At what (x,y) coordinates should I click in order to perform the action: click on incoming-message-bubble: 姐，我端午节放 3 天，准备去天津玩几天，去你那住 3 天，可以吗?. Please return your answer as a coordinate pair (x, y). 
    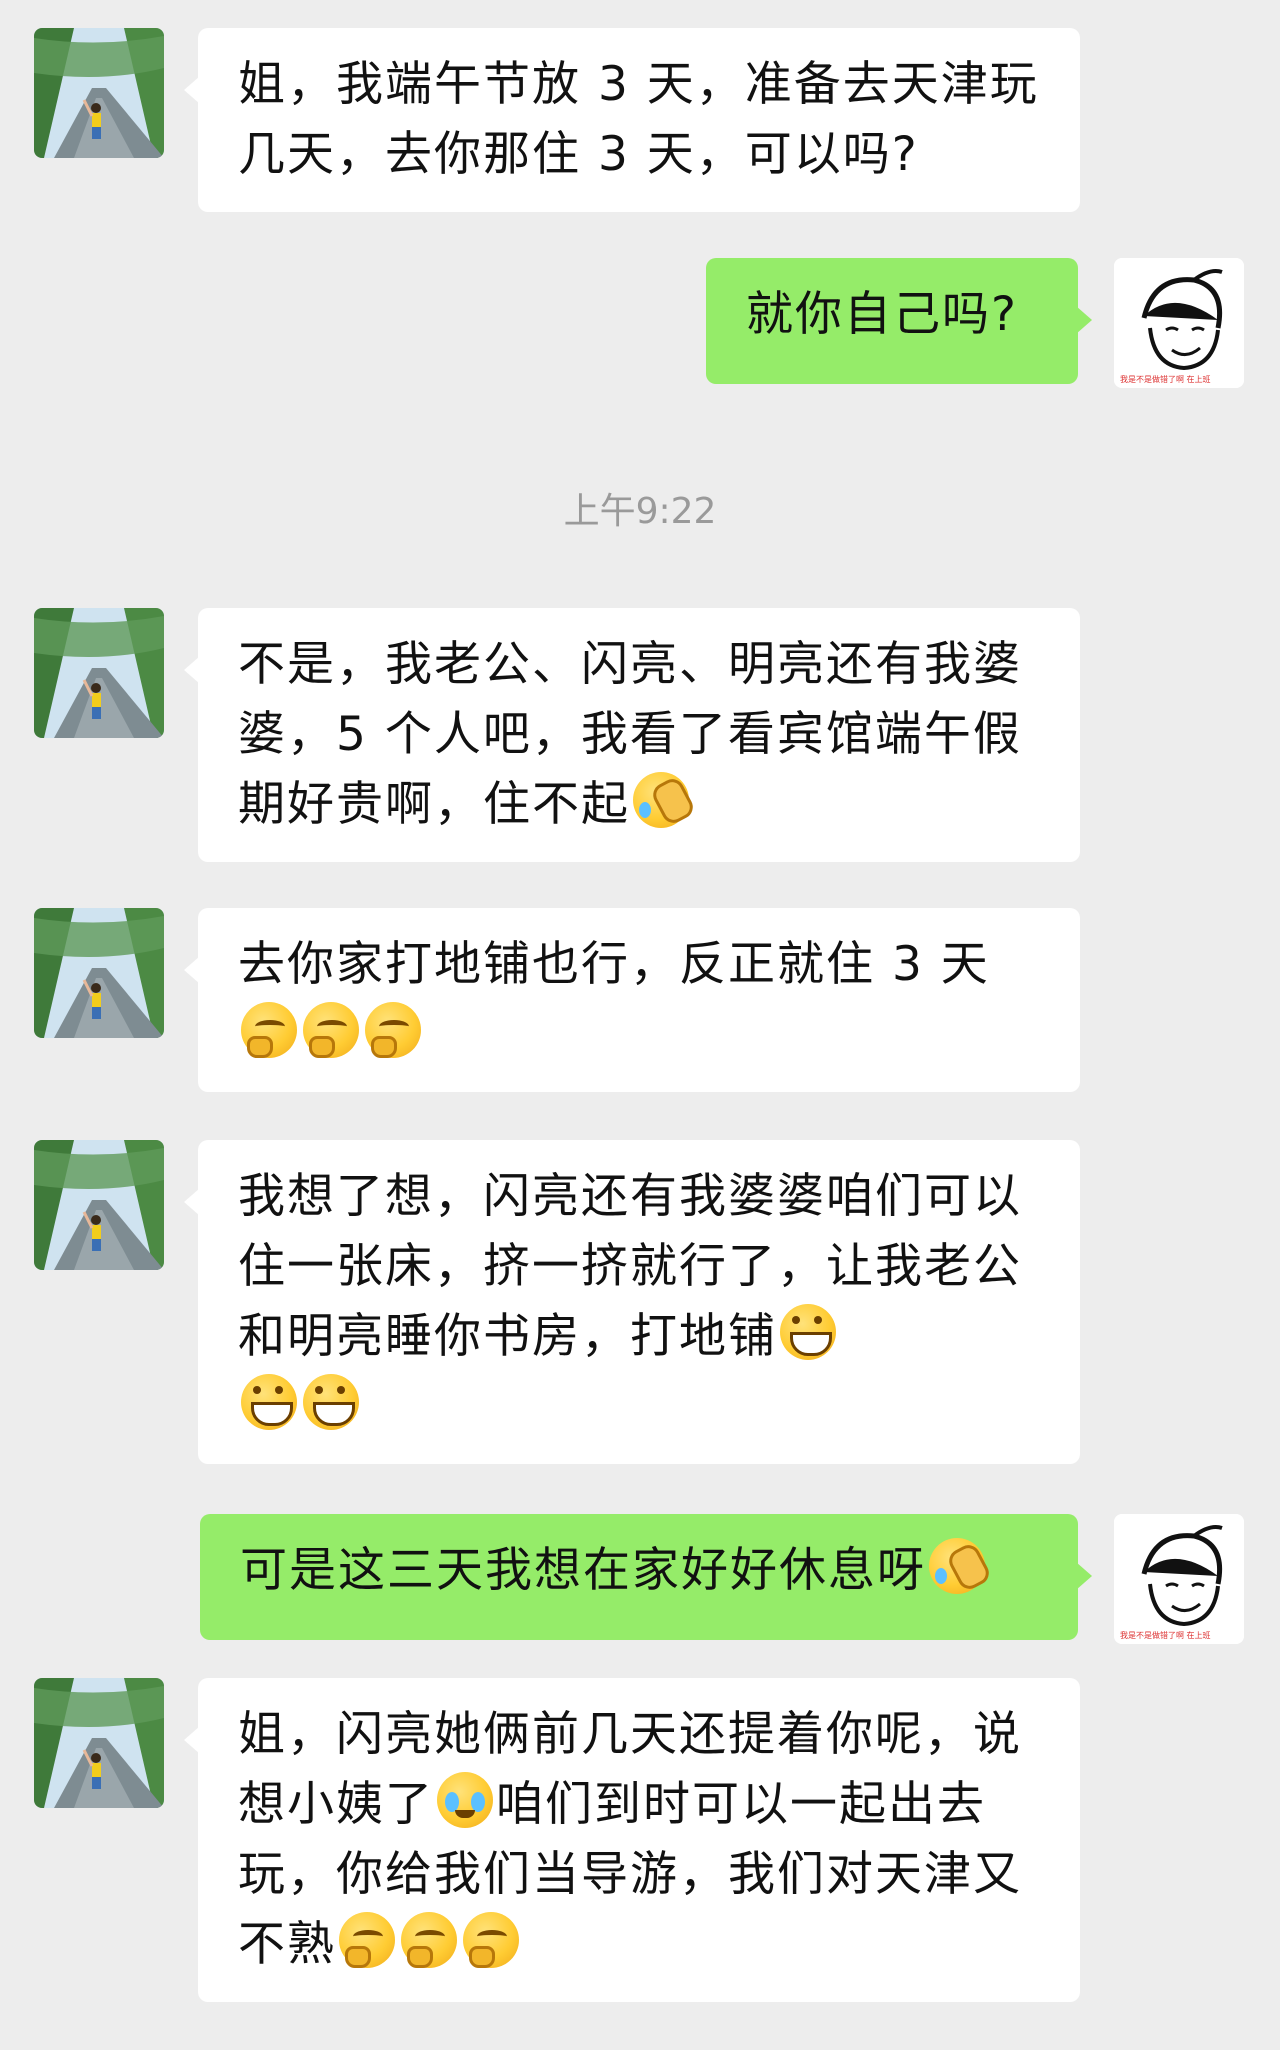
    Looking at the image, I should click on (632, 120).